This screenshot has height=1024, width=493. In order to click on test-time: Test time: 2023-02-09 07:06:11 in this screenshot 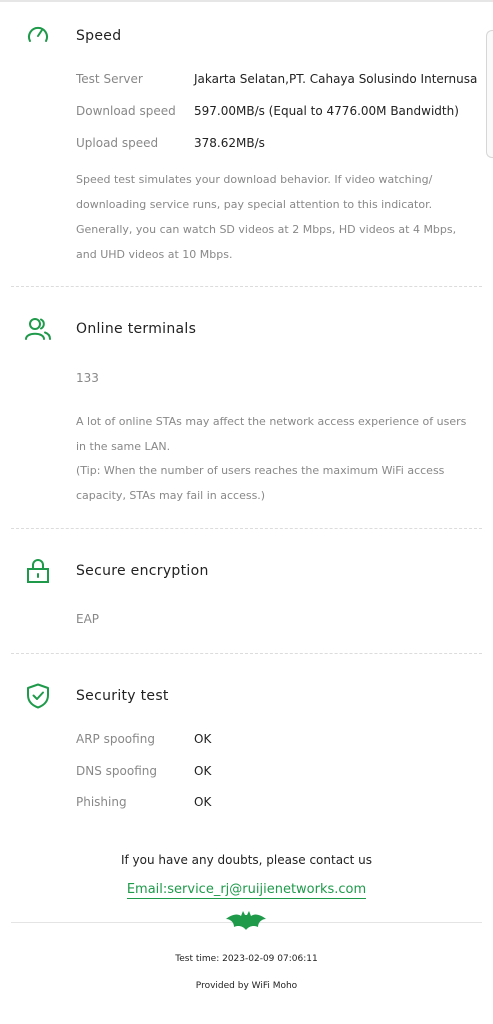, I will do `click(246, 959)`.